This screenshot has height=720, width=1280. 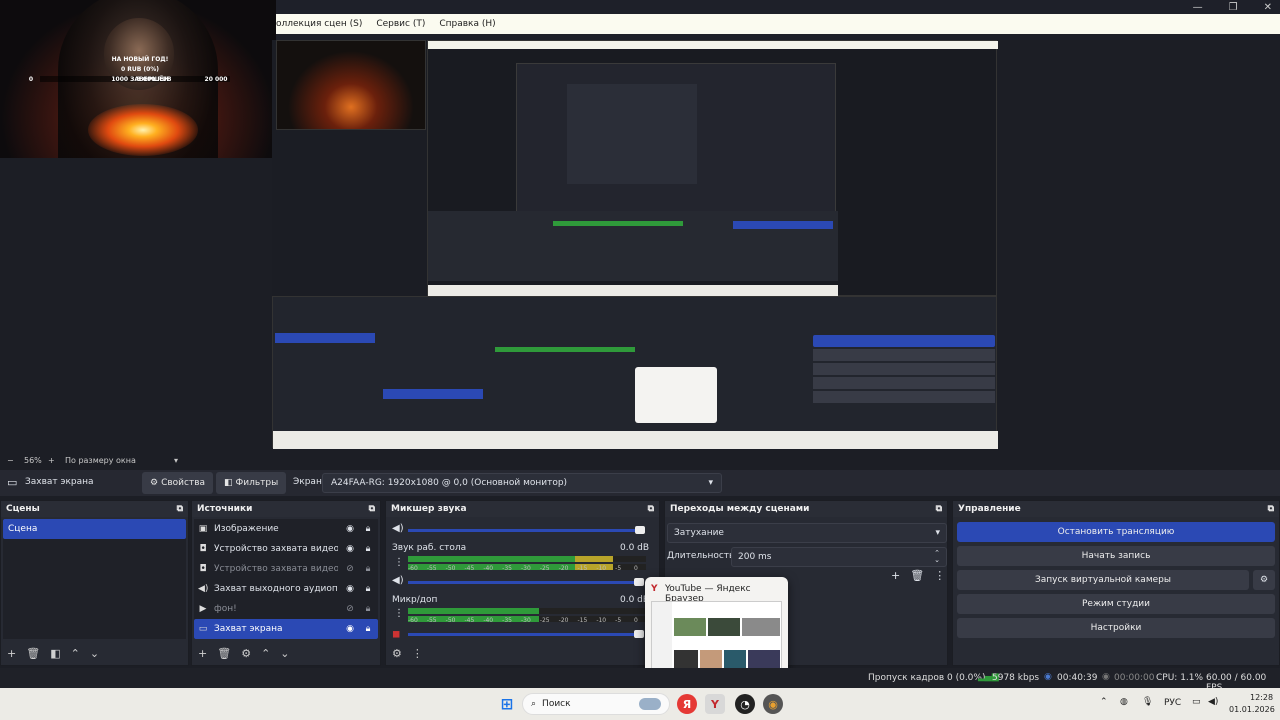 What do you see at coordinates (176, 460) in the screenshot?
I see `chevron-down-icon: ▾` at bounding box center [176, 460].